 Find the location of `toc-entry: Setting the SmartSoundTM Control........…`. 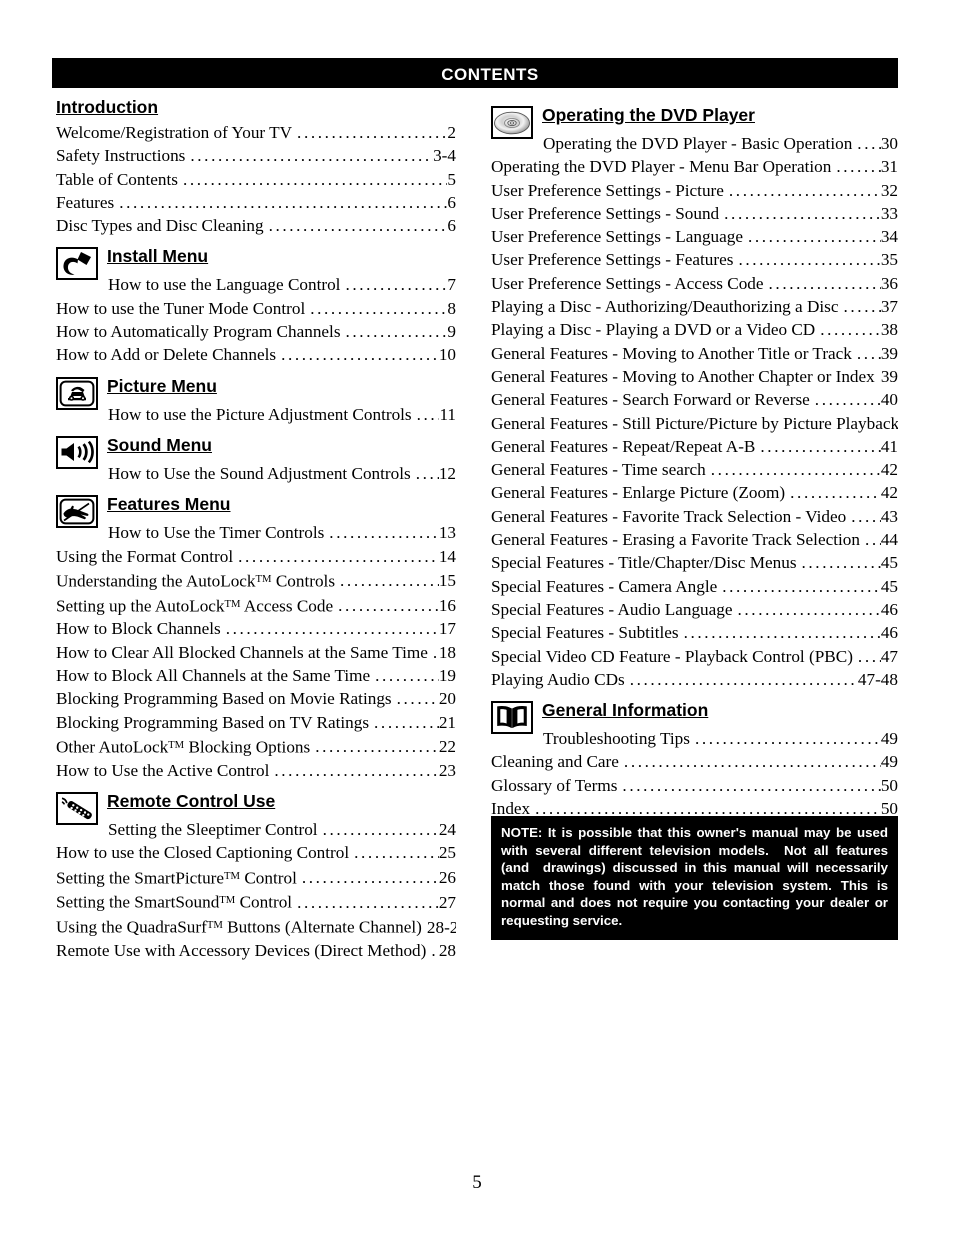

toc-entry: Setting the SmartSoundTM Control........… is located at coordinates (256, 901).